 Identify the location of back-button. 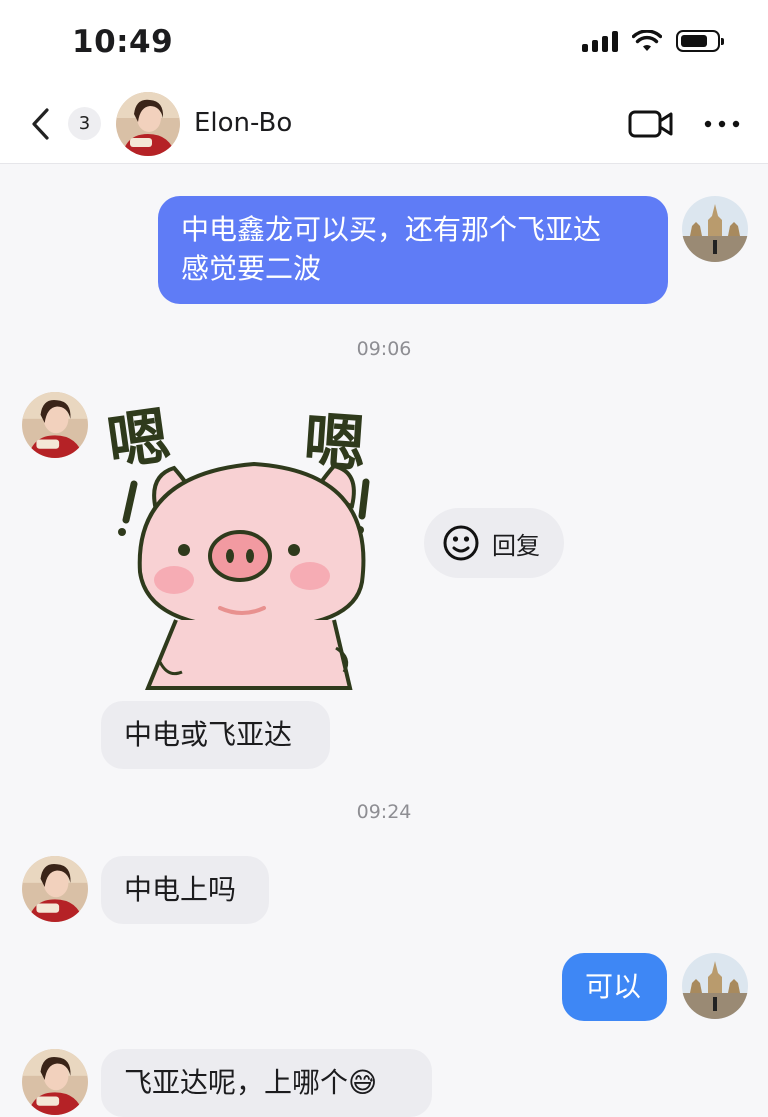
(40, 124).